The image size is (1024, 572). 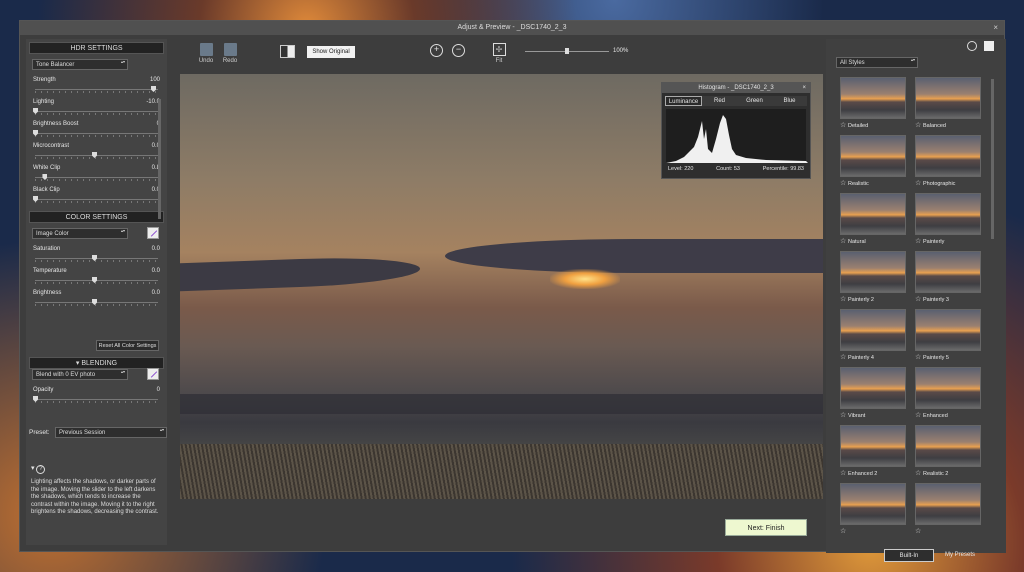 I want to click on style-preset: ☆ Realistic, so click(x=873, y=161).